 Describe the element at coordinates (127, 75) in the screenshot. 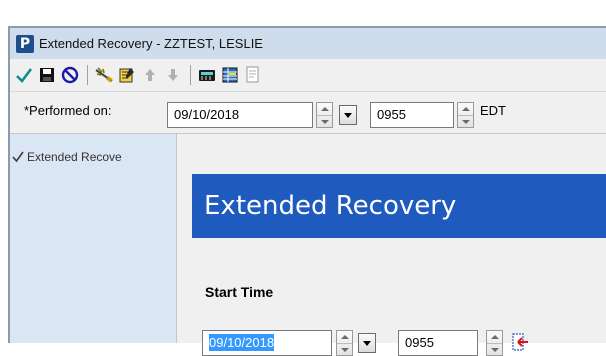

I see `note-icon` at that location.